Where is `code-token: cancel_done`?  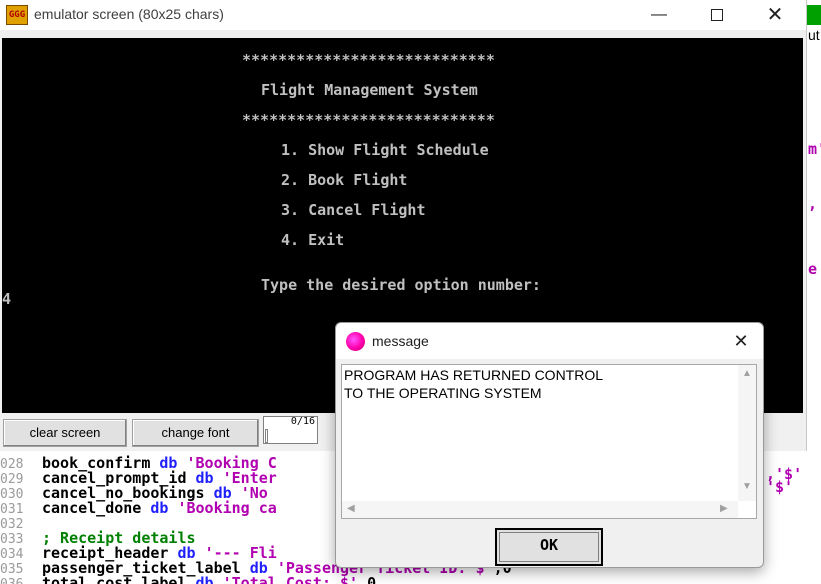 code-token: cancel_done is located at coordinates (96, 508).